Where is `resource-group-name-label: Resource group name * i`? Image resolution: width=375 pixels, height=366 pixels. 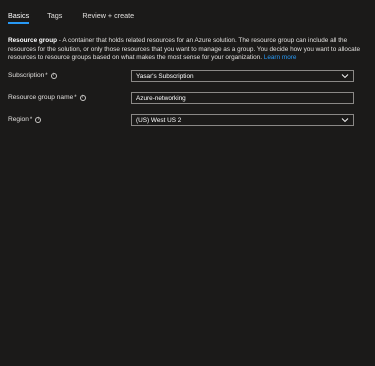 resource-group-name-label: Resource group name * i is located at coordinates (47, 97).